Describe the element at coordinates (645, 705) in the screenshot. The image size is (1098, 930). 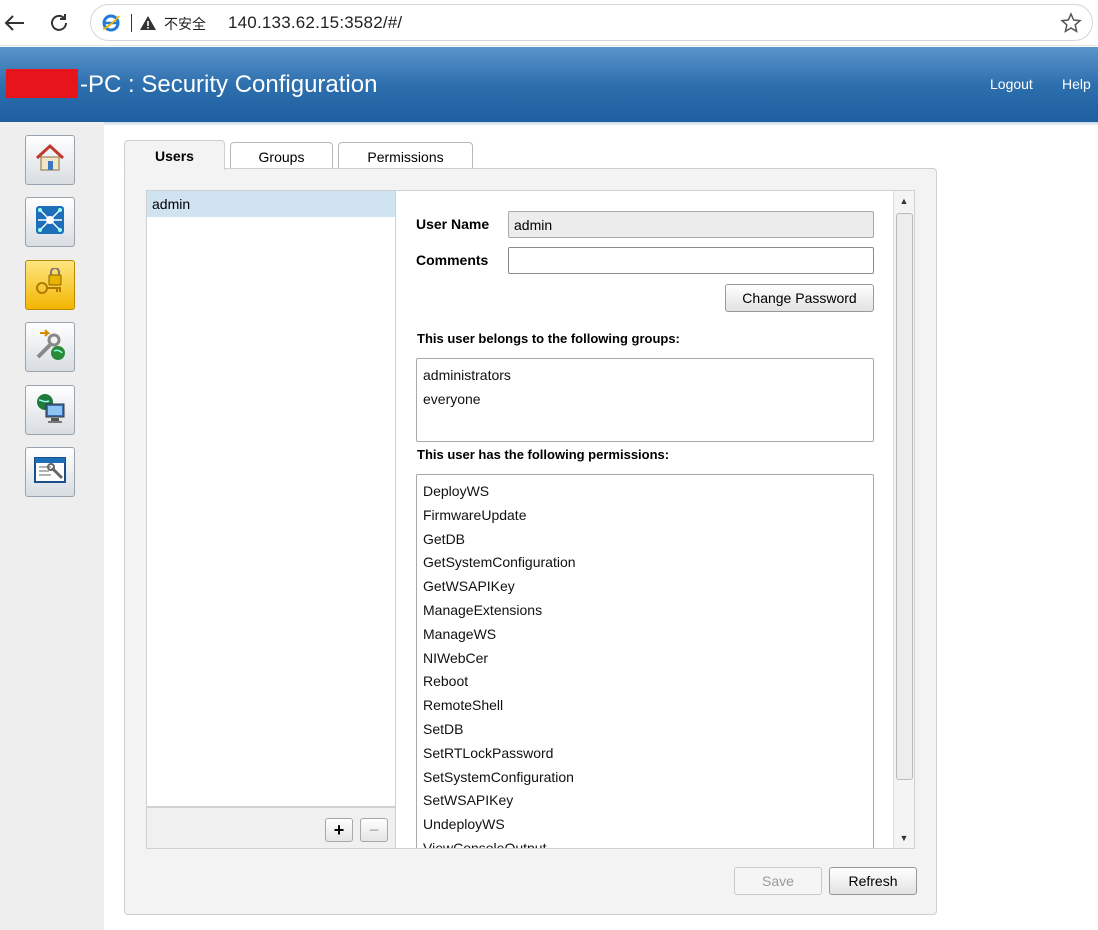
I see `permission-item: RemoteShell` at that location.